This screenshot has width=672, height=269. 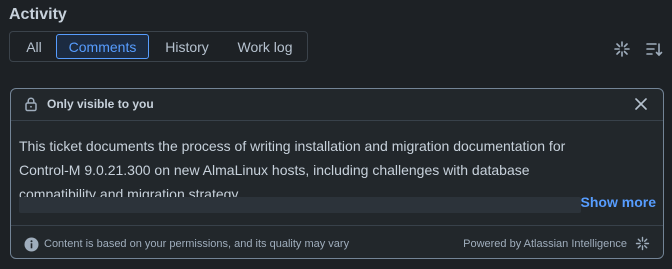 What do you see at coordinates (34, 46) in the screenshot?
I see `tab-all: All` at bounding box center [34, 46].